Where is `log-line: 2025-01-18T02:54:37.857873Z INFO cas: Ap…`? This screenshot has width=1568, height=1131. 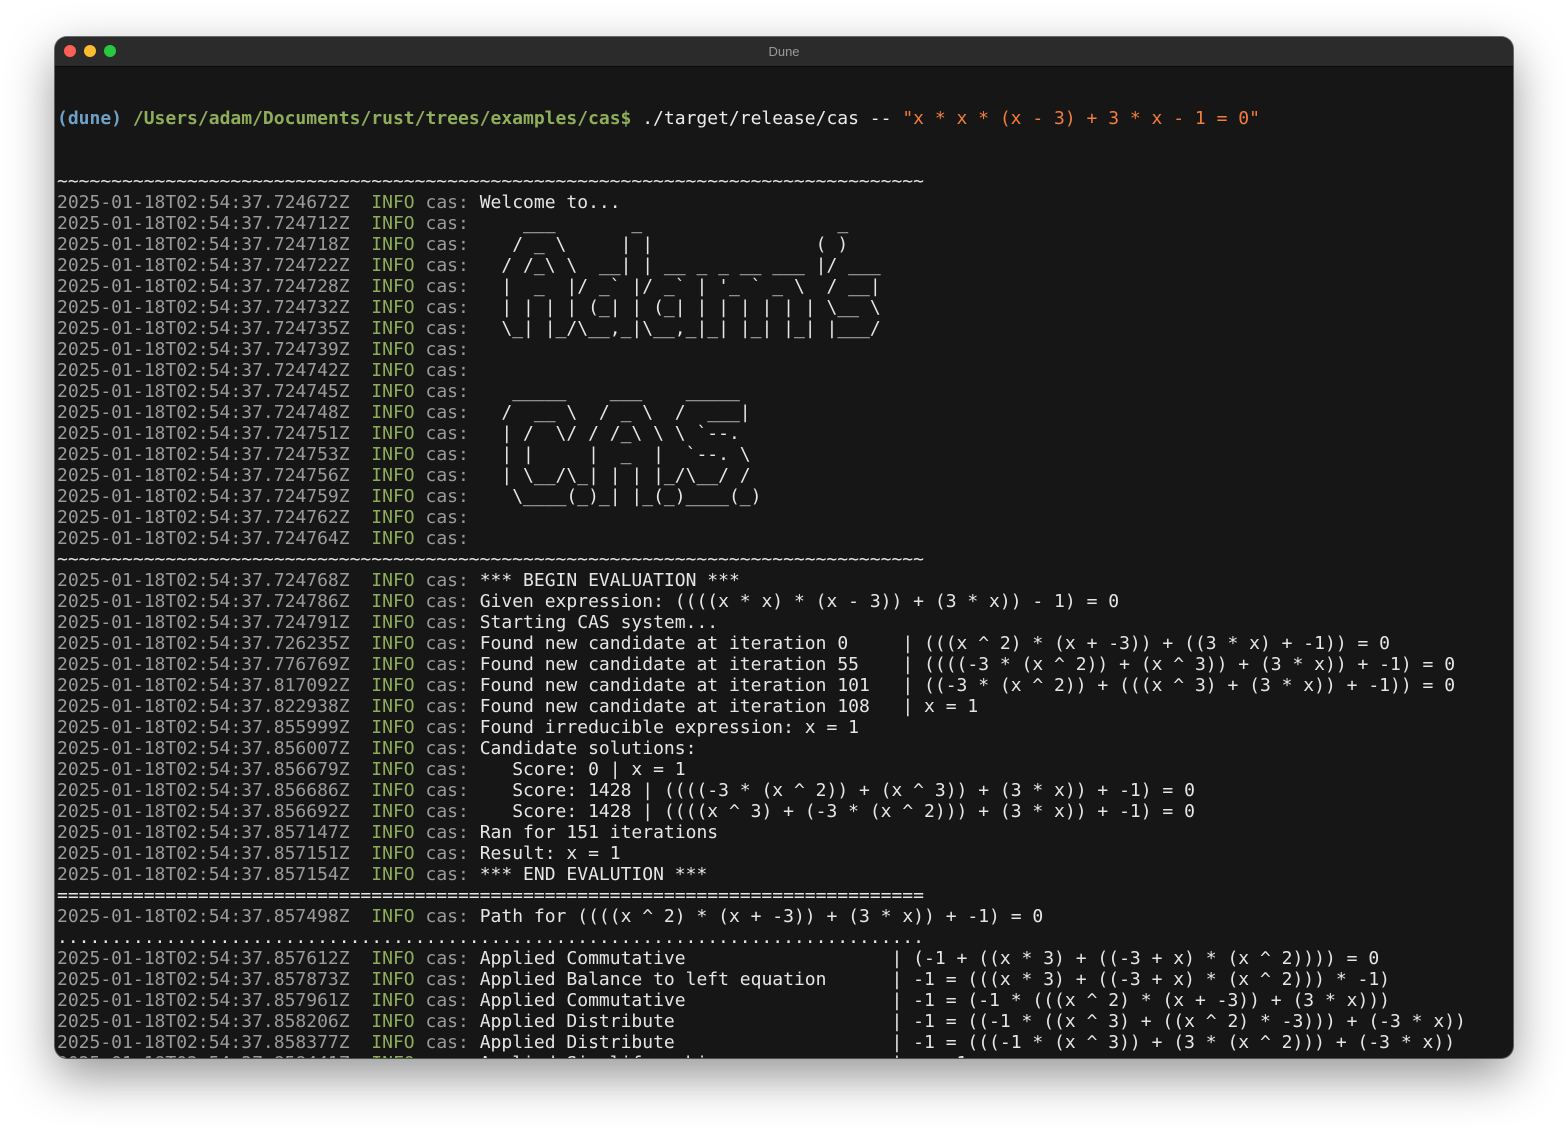
log-line: 2025-01-18T02:54:37.857873Z INFO cas: Ap… is located at coordinates (785, 979).